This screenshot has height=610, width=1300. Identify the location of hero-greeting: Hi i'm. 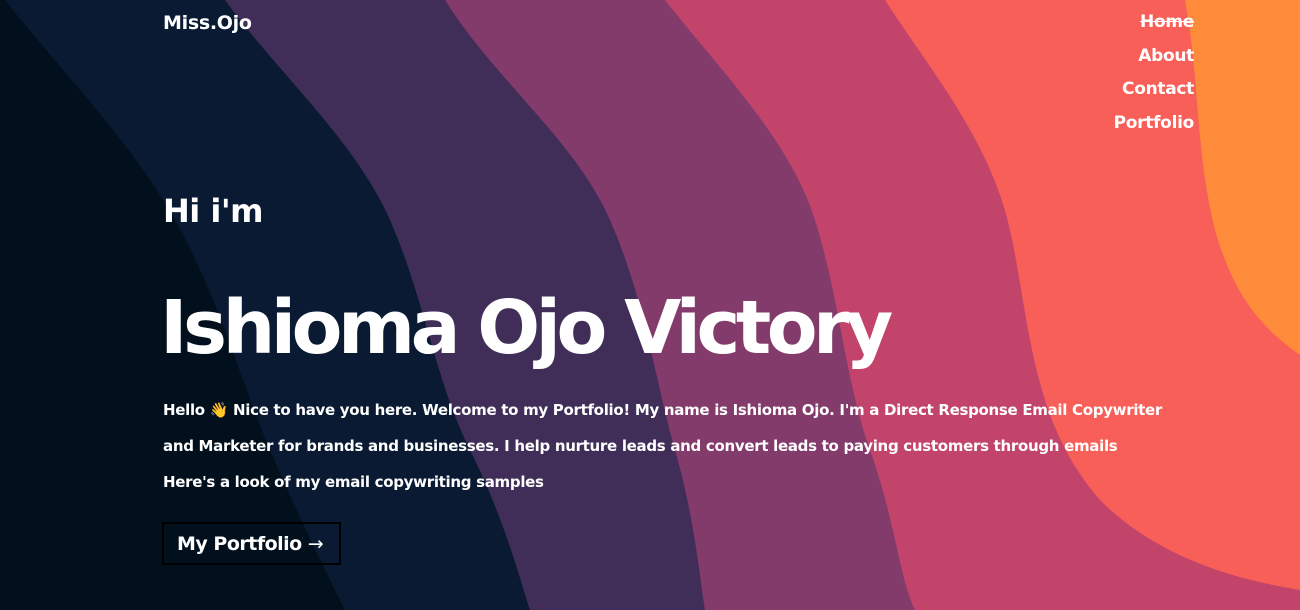
(213, 211).